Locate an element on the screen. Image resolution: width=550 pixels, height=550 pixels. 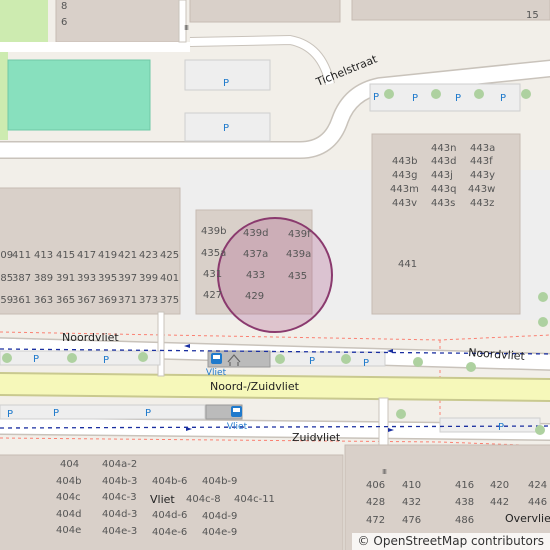
address-label: 443y is located at coordinates (482, 175).